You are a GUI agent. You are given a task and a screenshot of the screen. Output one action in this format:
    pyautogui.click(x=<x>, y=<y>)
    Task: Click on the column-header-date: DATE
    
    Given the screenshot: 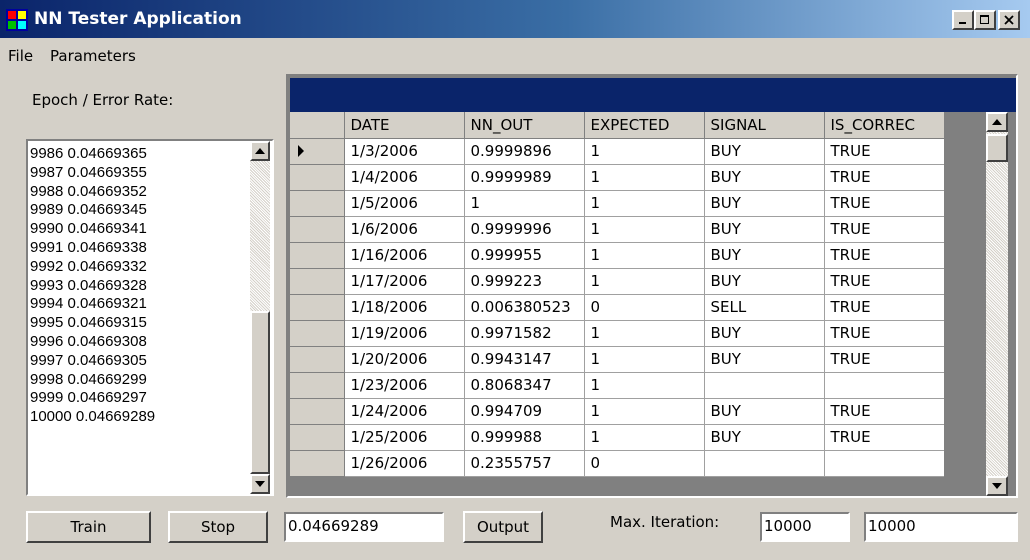 What is the action you would take?
    pyautogui.click(x=404, y=125)
    